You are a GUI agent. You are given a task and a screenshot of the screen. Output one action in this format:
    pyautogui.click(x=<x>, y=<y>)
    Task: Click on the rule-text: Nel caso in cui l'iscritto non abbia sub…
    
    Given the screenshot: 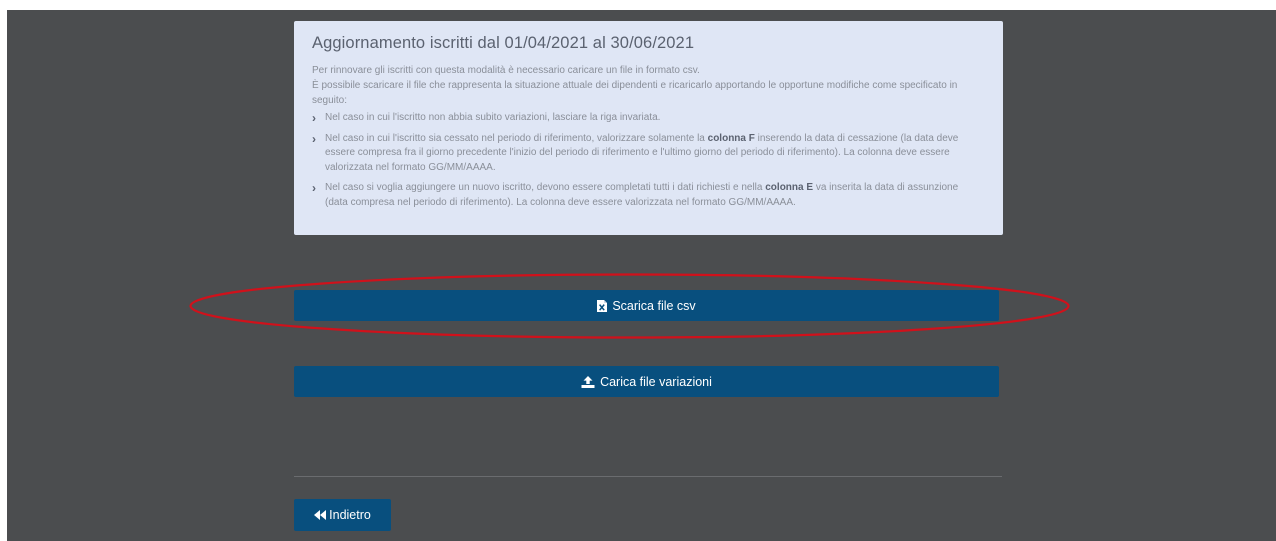 What is the action you would take?
    pyautogui.click(x=493, y=117)
    